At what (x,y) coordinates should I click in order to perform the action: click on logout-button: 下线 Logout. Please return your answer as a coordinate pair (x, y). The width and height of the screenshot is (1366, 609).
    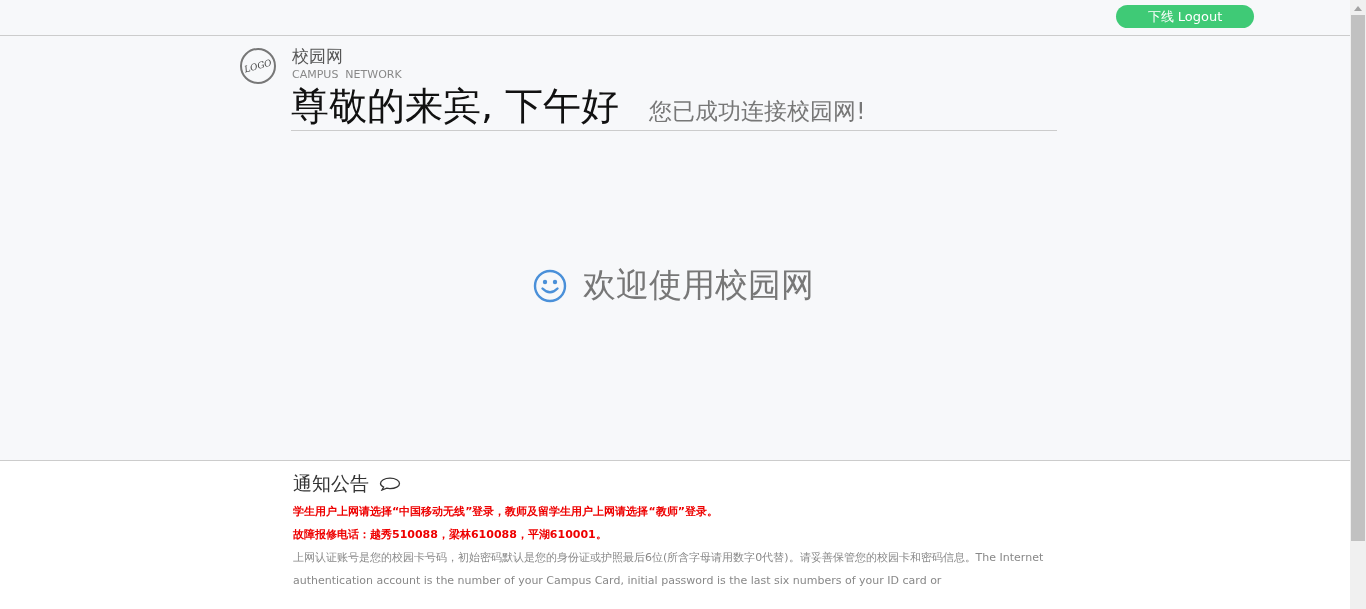
    Looking at the image, I should click on (1185, 16).